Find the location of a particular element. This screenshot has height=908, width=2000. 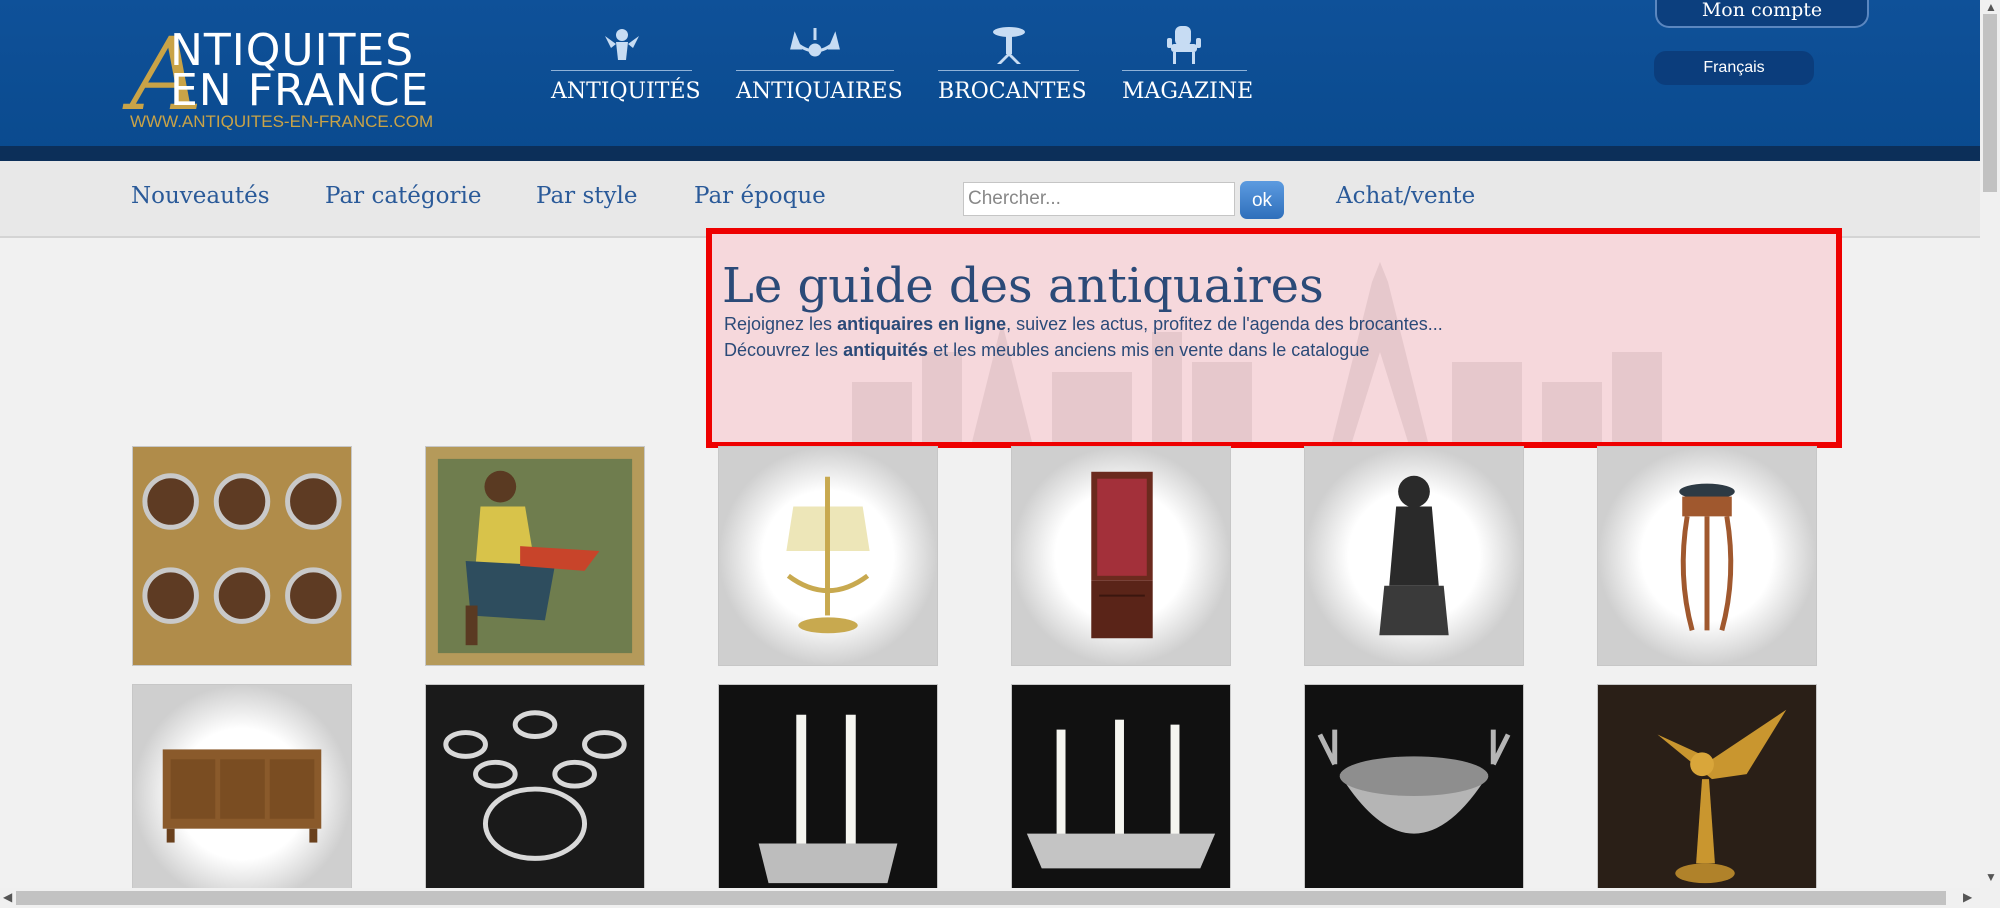

nav-brocantes-label: BROCANTES is located at coordinates (1012, 91).